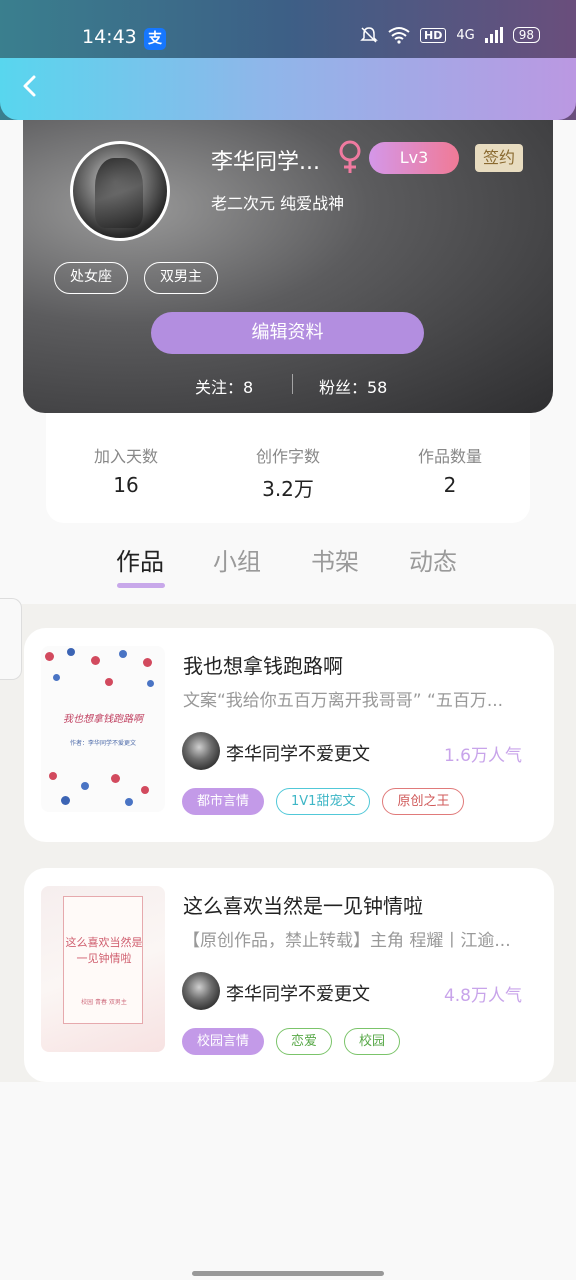 The height and width of the screenshot is (1280, 576). What do you see at coordinates (482, 996) in the screenshot?
I see `popularity: 4.8万人气` at bounding box center [482, 996].